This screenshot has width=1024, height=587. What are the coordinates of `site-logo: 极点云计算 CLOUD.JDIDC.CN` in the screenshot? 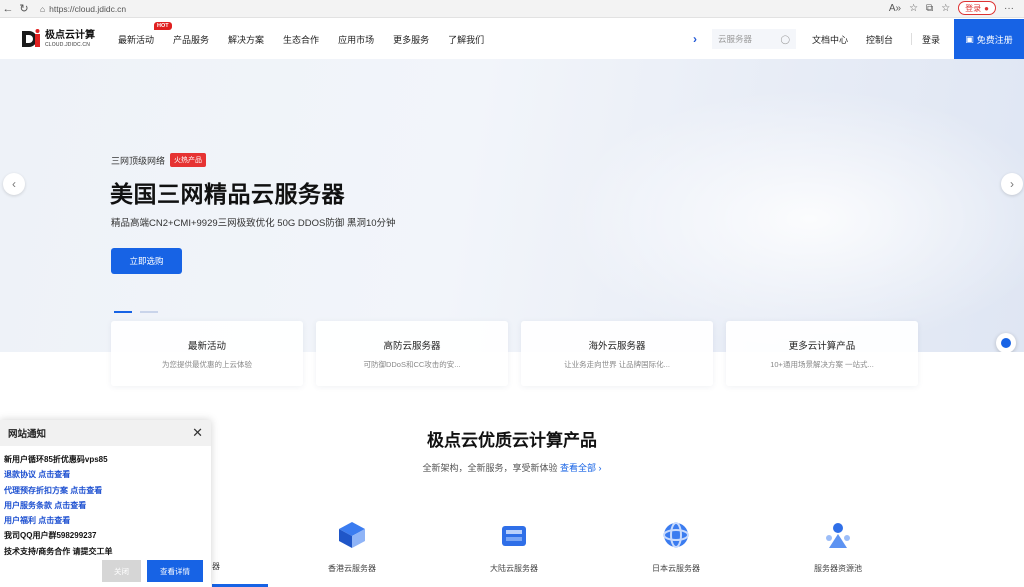 It's located at (57, 39).